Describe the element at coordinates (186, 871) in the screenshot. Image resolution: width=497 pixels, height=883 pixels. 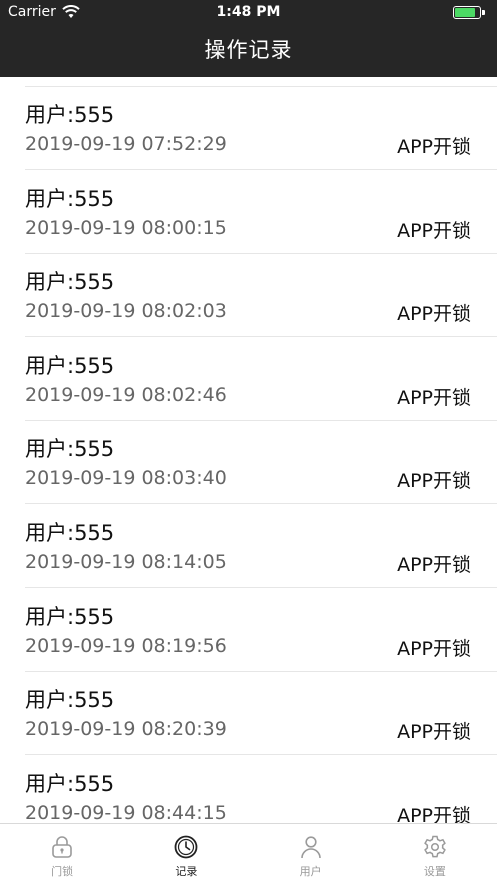
I see `tab-label: 记录` at that location.